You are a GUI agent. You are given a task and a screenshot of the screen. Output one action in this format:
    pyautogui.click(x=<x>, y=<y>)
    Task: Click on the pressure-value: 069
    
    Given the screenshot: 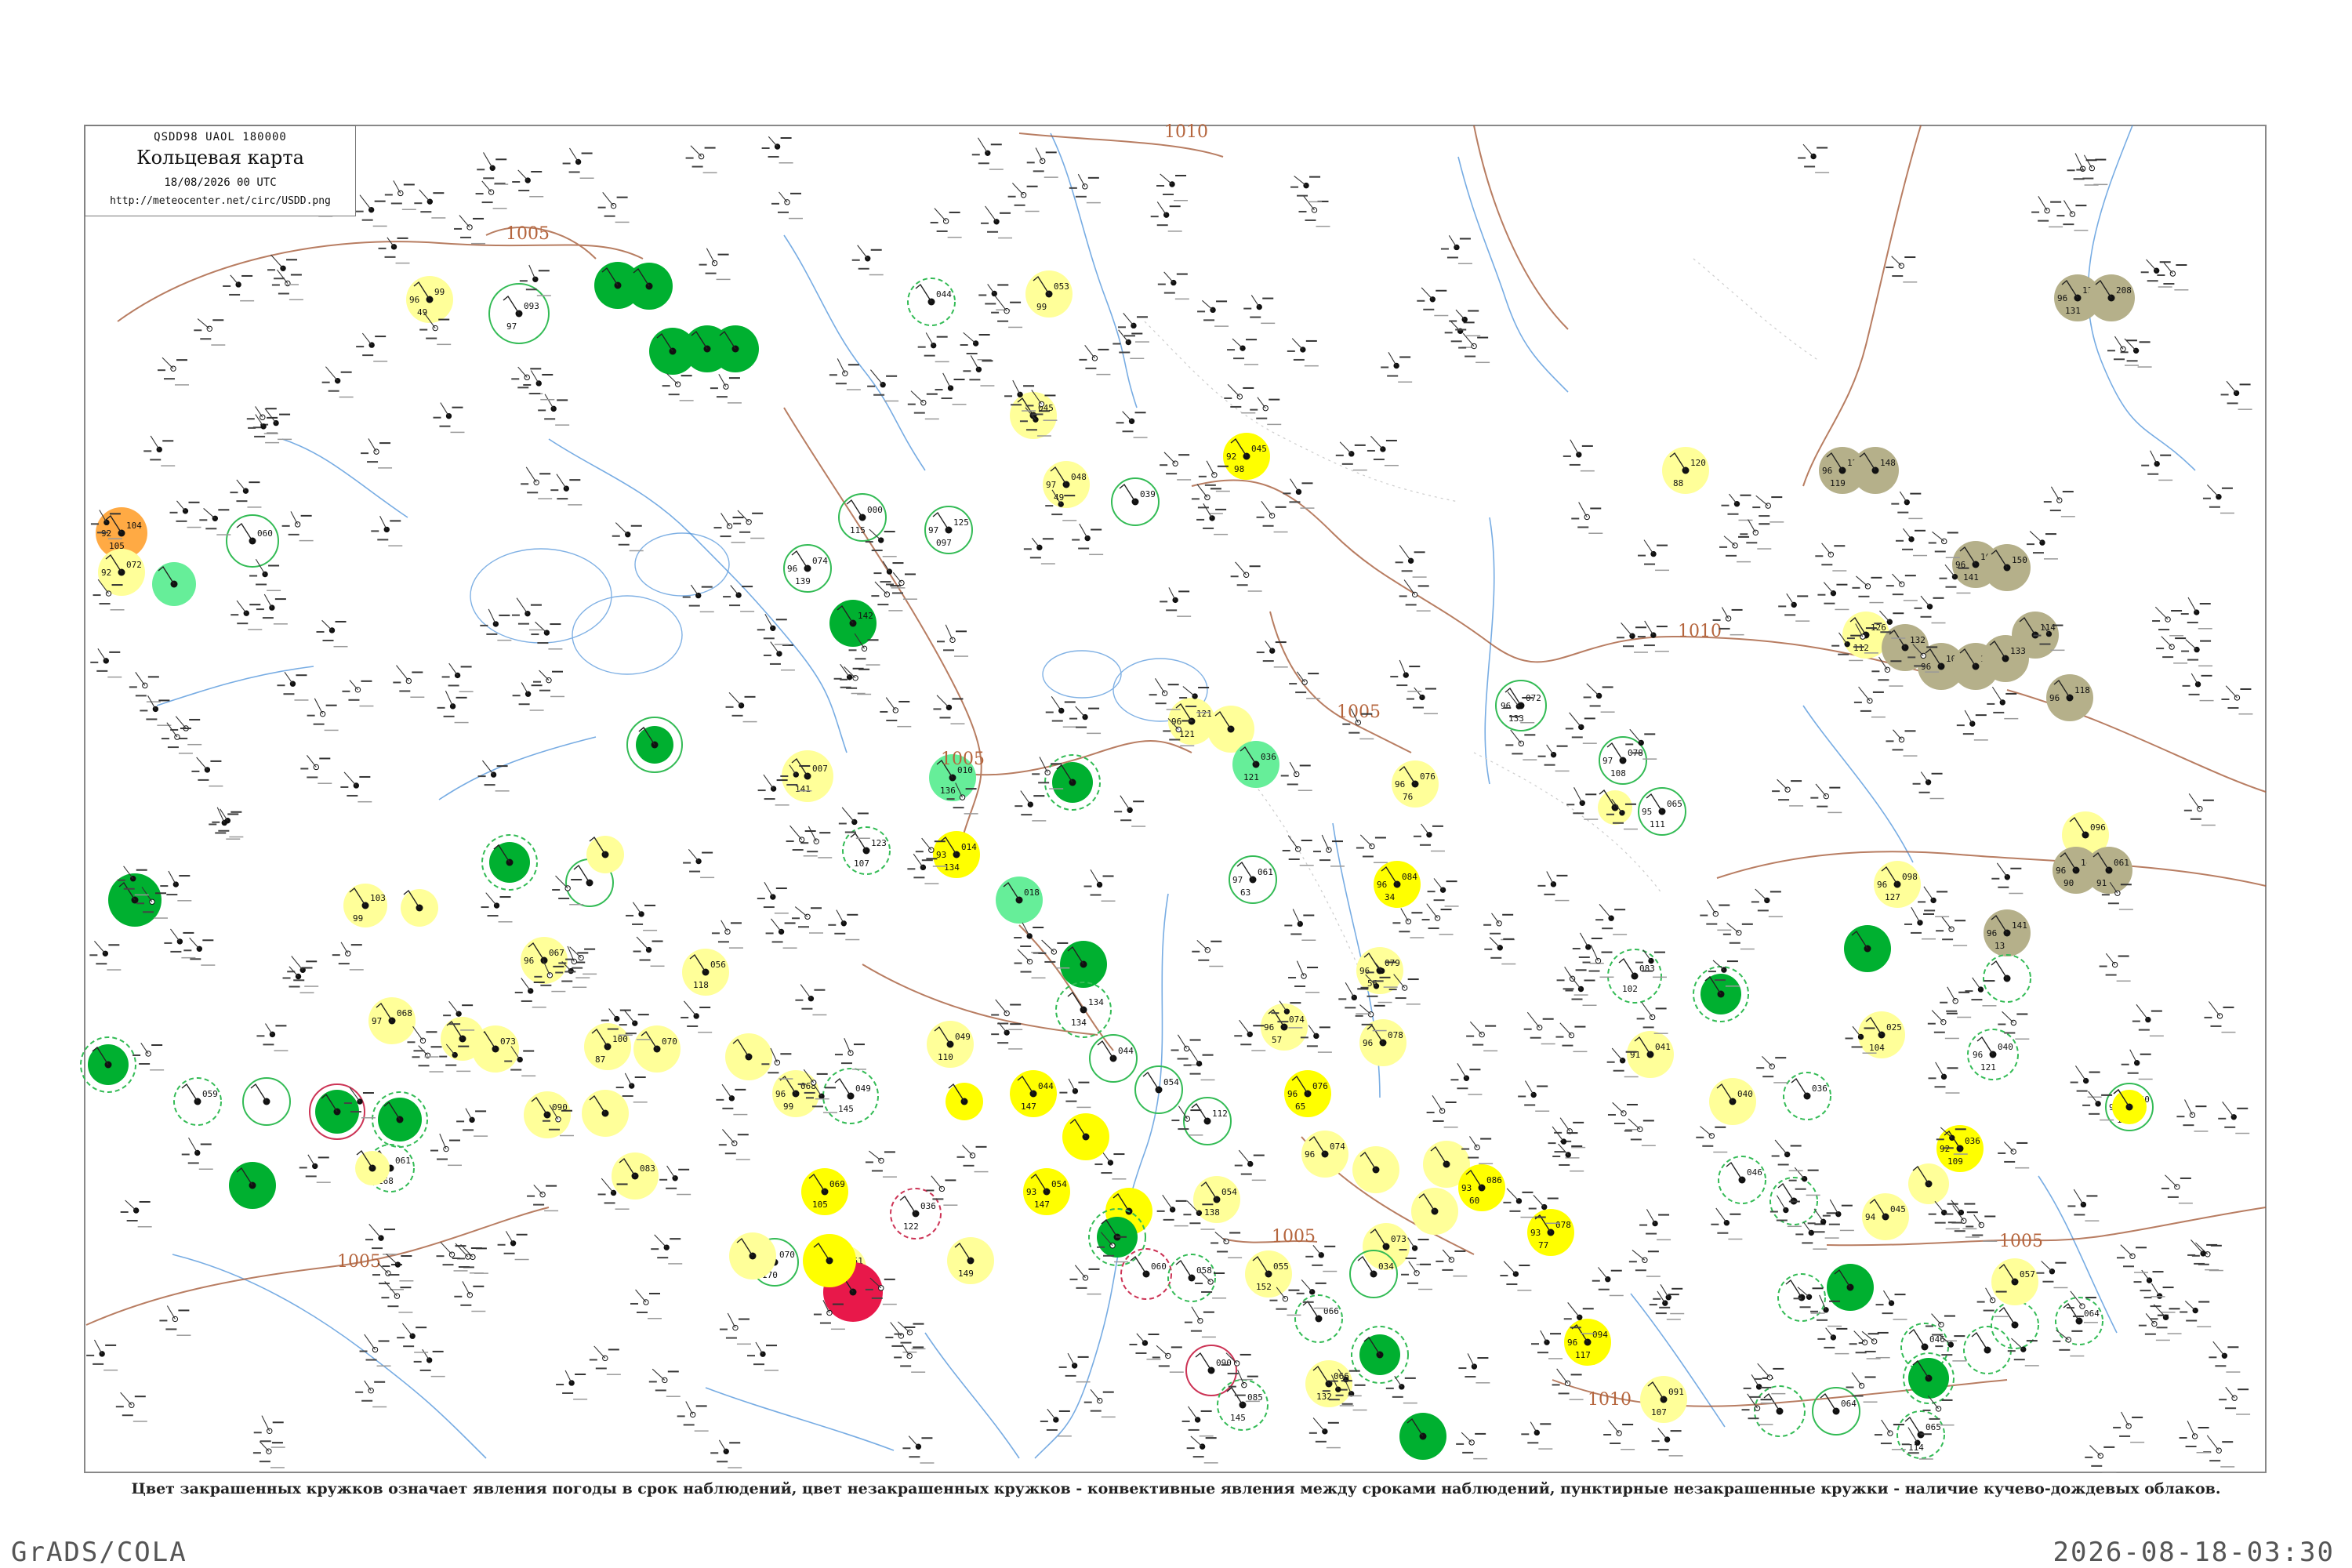 What is the action you would take?
    pyautogui.click(x=837, y=1184)
    